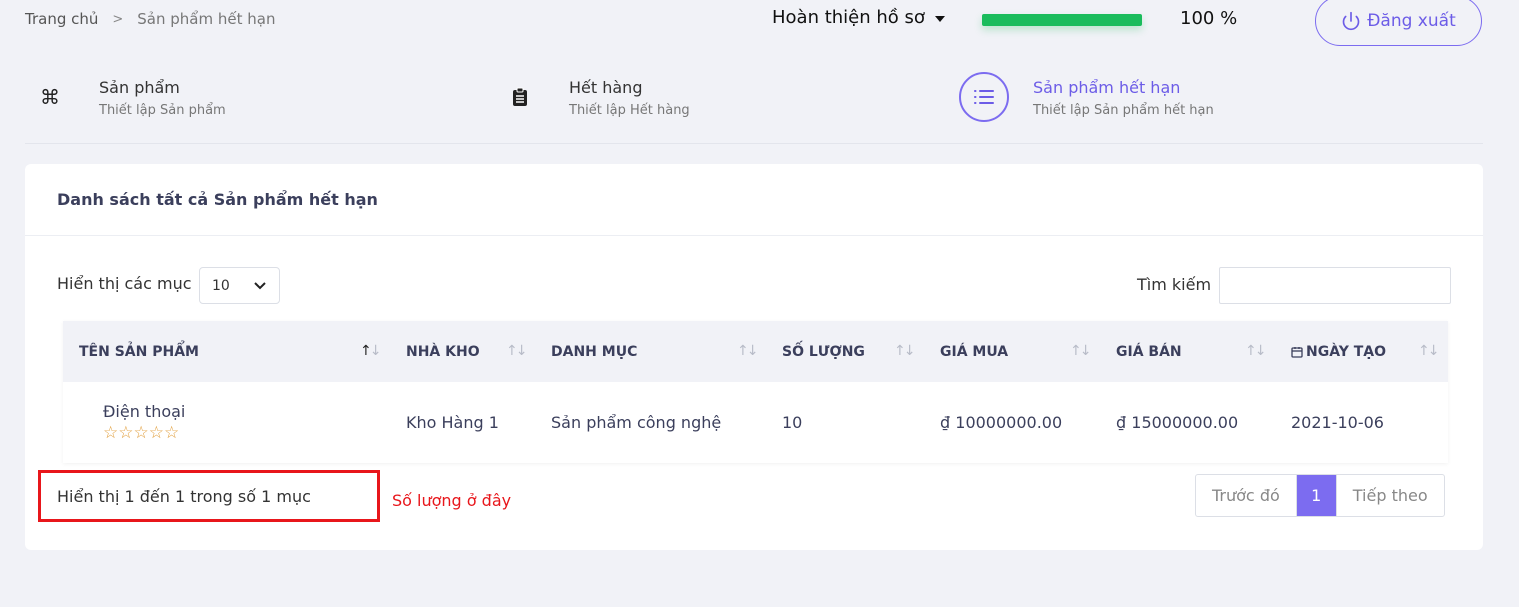 This screenshot has height=607, width=1519. What do you see at coordinates (1337, 422) in the screenshot?
I see `cell-created: 2021-10-06` at bounding box center [1337, 422].